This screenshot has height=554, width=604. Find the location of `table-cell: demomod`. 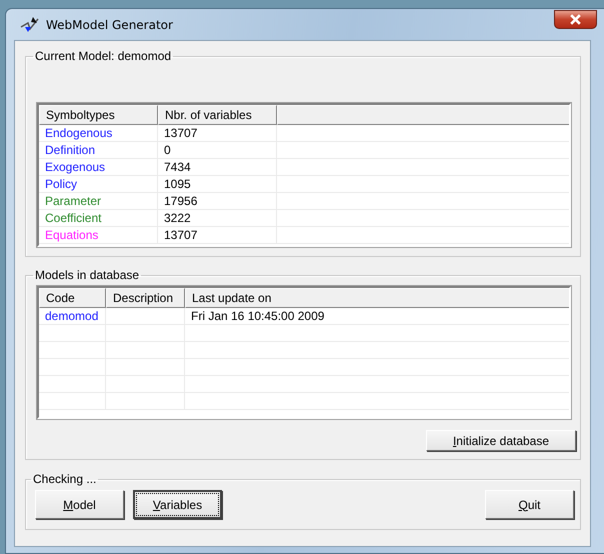

table-cell: demomod is located at coordinates (71, 316).